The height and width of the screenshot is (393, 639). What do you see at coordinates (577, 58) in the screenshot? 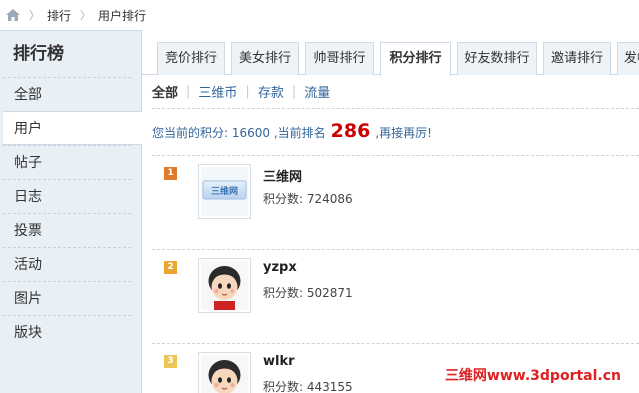
I see `tab-invite-ranking: 邀请排行` at bounding box center [577, 58].